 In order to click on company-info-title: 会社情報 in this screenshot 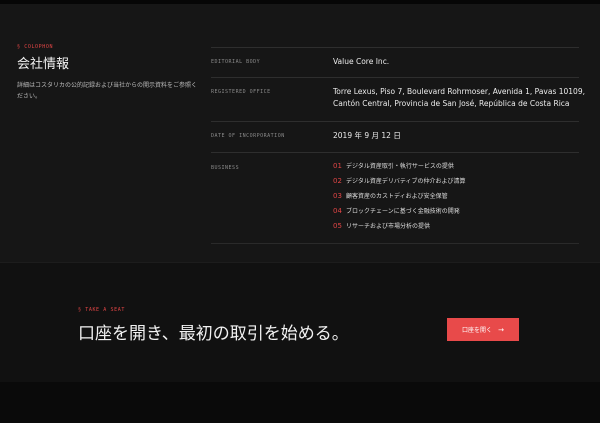, I will do `click(43, 64)`.